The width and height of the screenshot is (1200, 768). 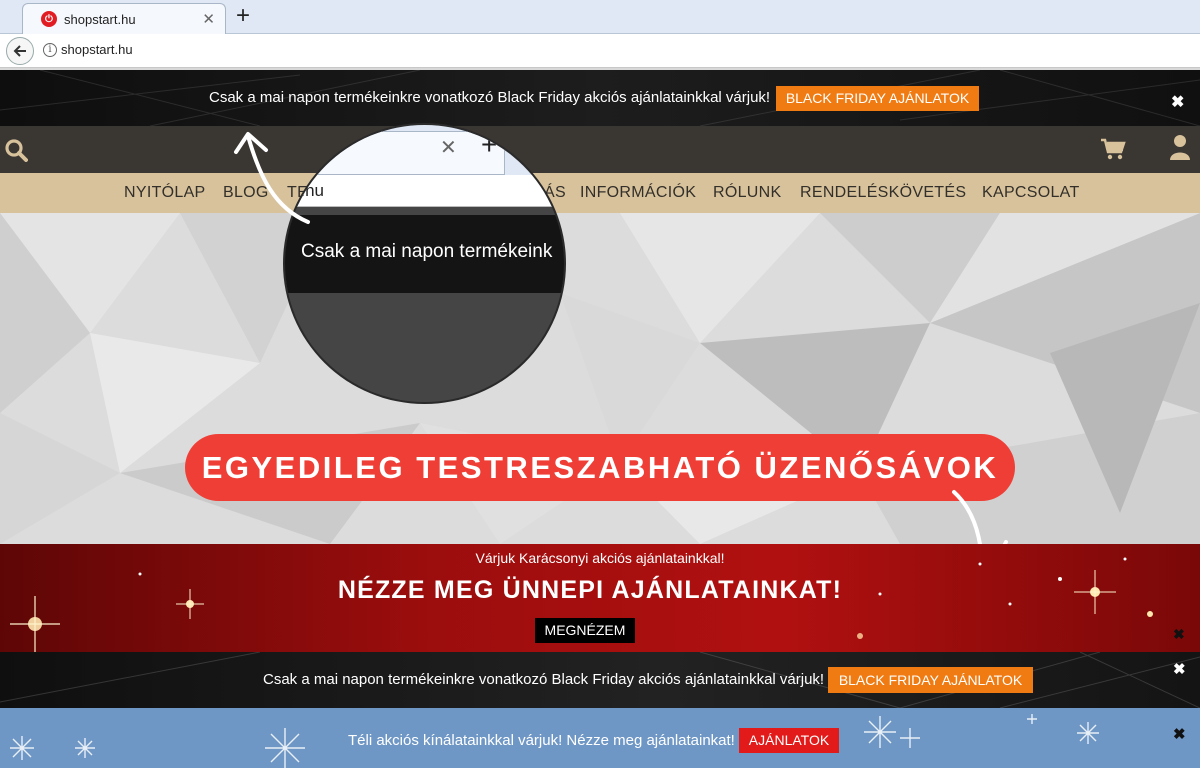 I want to click on menu-item-order-tracking: RENDELÉSKÖVETÉS, so click(x=883, y=193).